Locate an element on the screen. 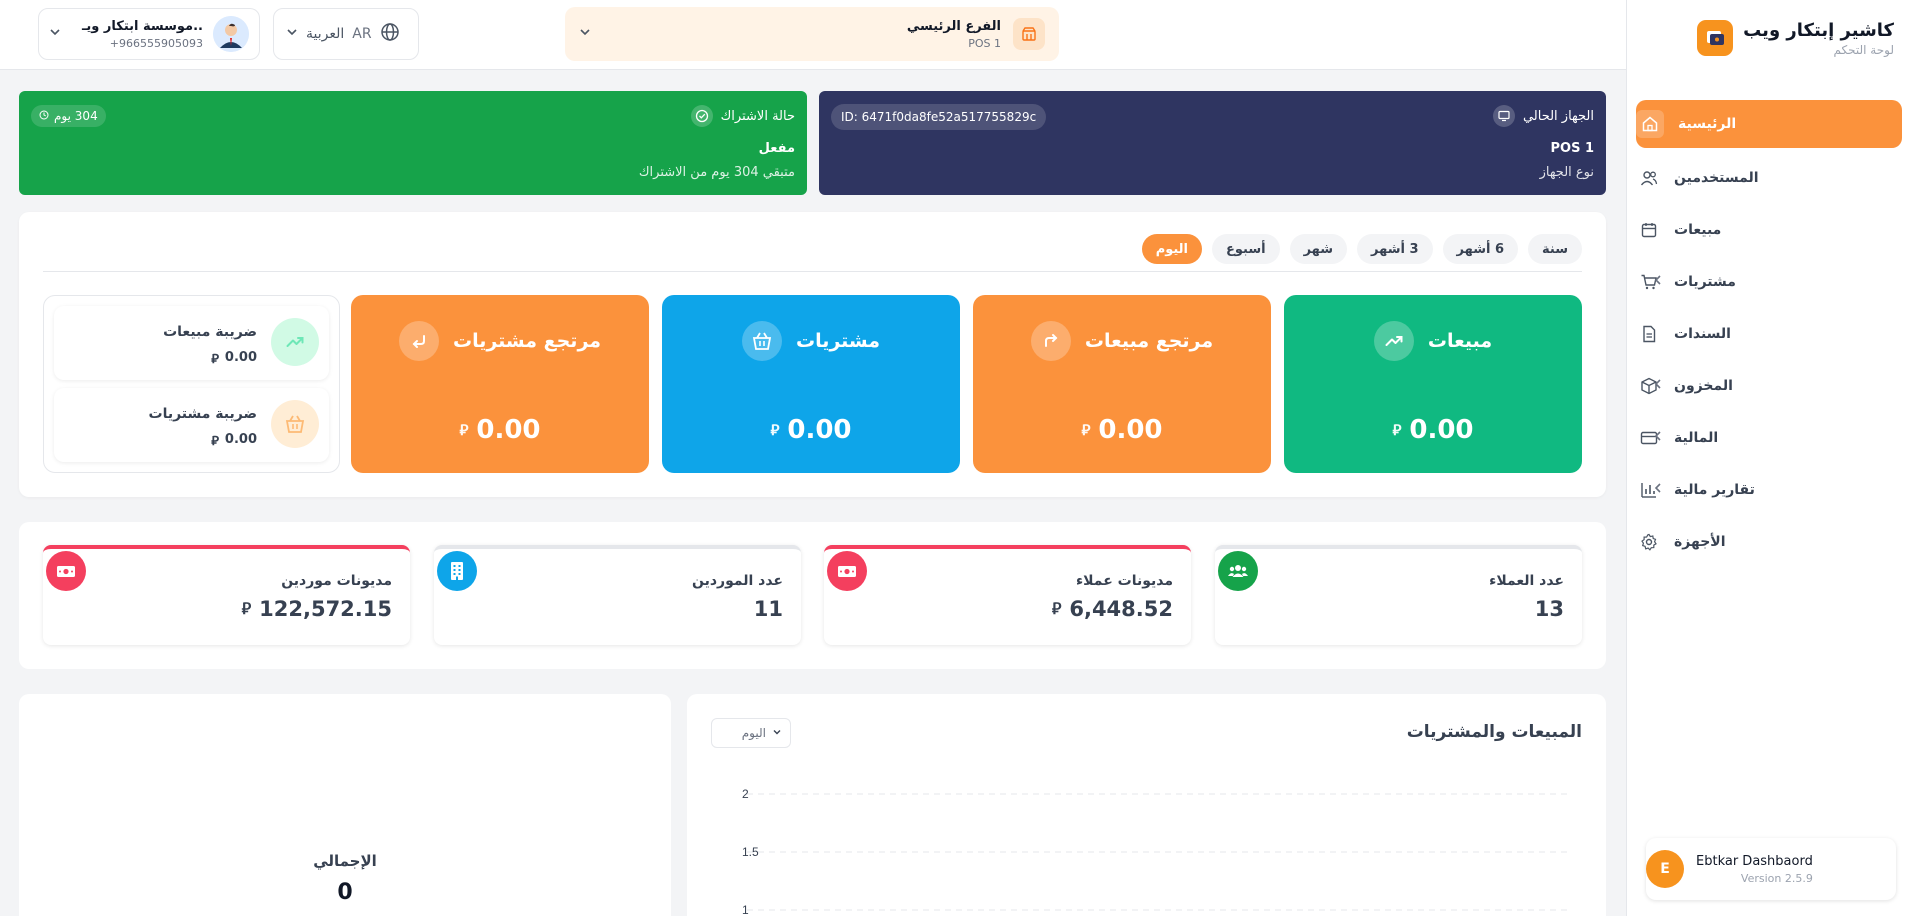 Image resolution: width=1914 pixels, height=916 pixels. period-tab-1: أسبوع is located at coordinates (1246, 249).